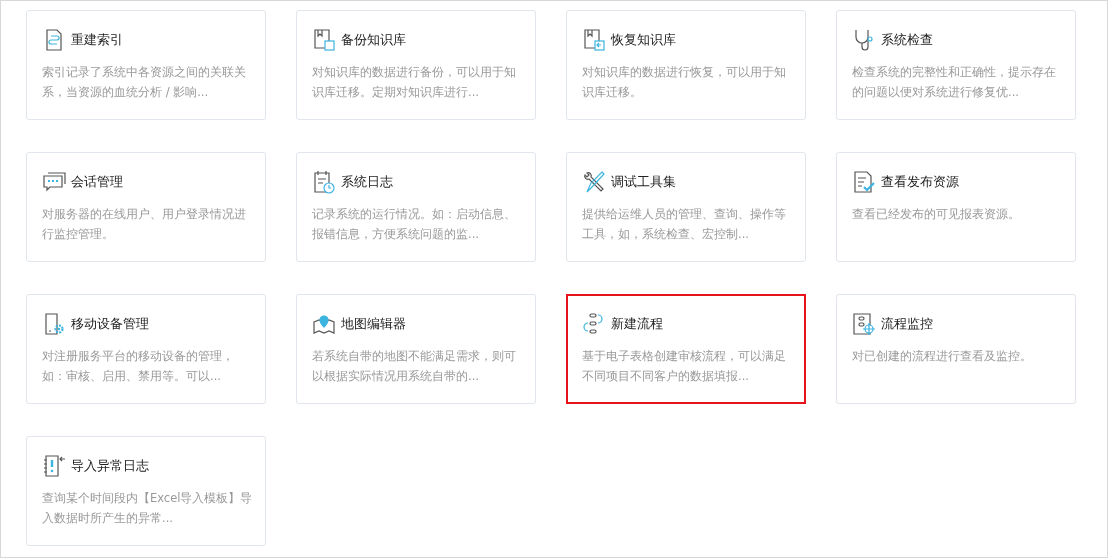  What do you see at coordinates (373, 324) in the screenshot?
I see `card-title: 地图编辑器` at bounding box center [373, 324].